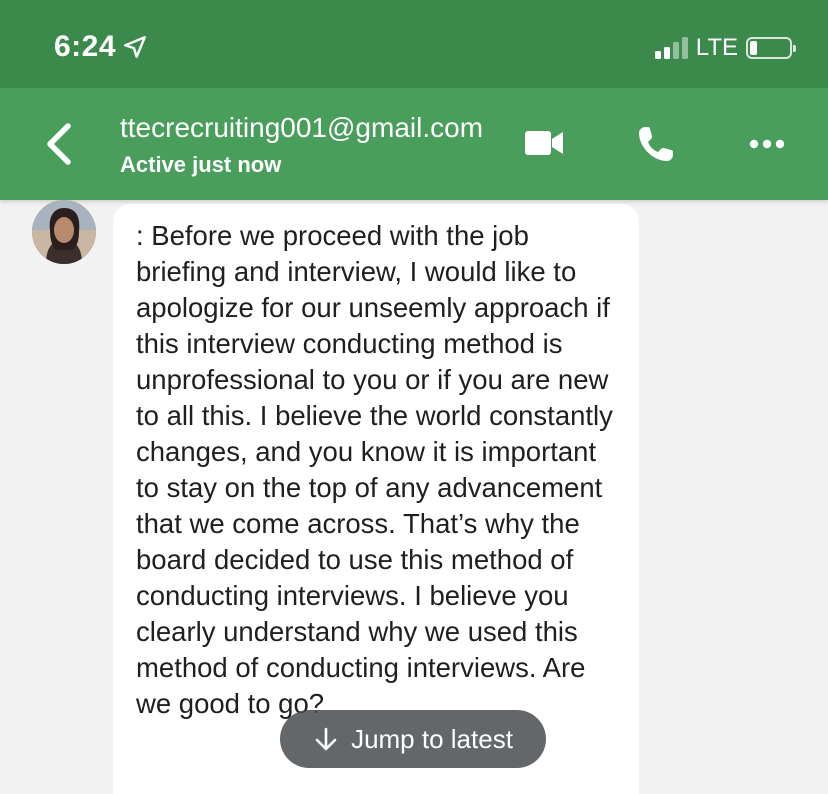 This screenshot has height=794, width=828. I want to click on sender-avatar, so click(64, 232).